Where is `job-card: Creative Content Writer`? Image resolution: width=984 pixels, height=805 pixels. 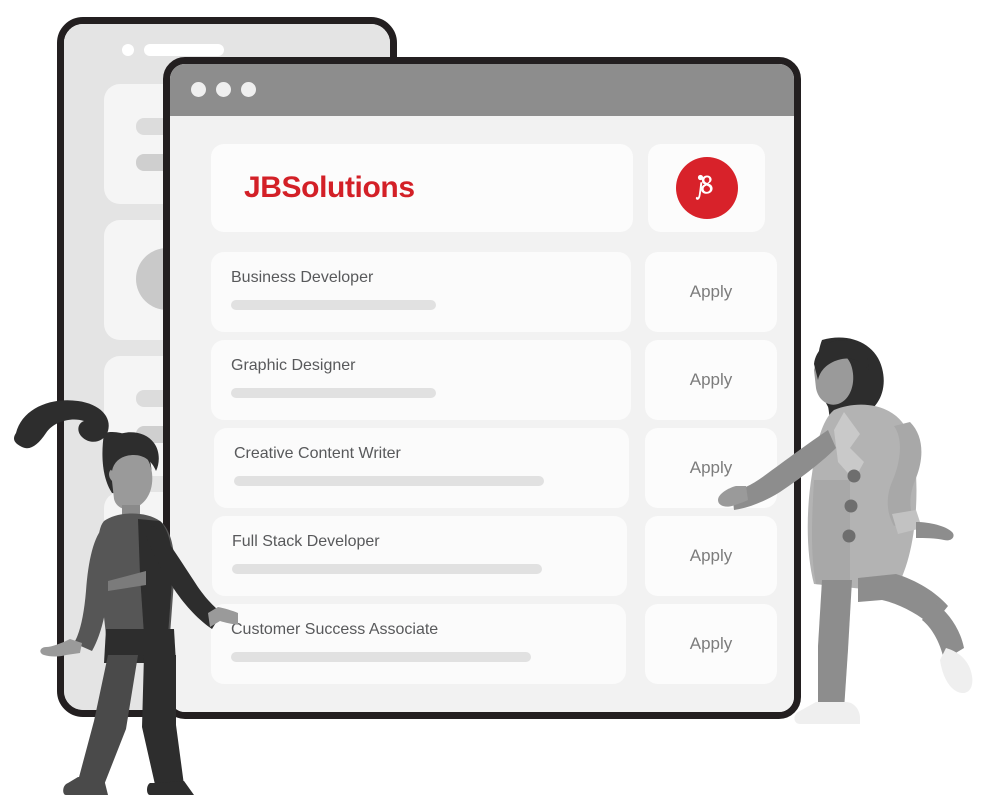 job-card: Creative Content Writer is located at coordinates (421, 468).